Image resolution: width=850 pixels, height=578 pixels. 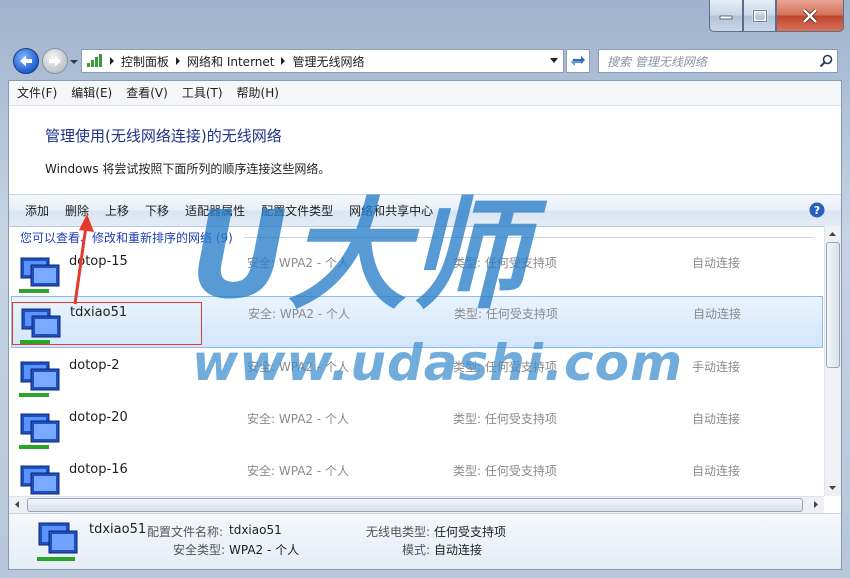 What do you see at coordinates (328, 61) in the screenshot?
I see `breadcrumb-manage-wireless: 管理无线网络` at bounding box center [328, 61].